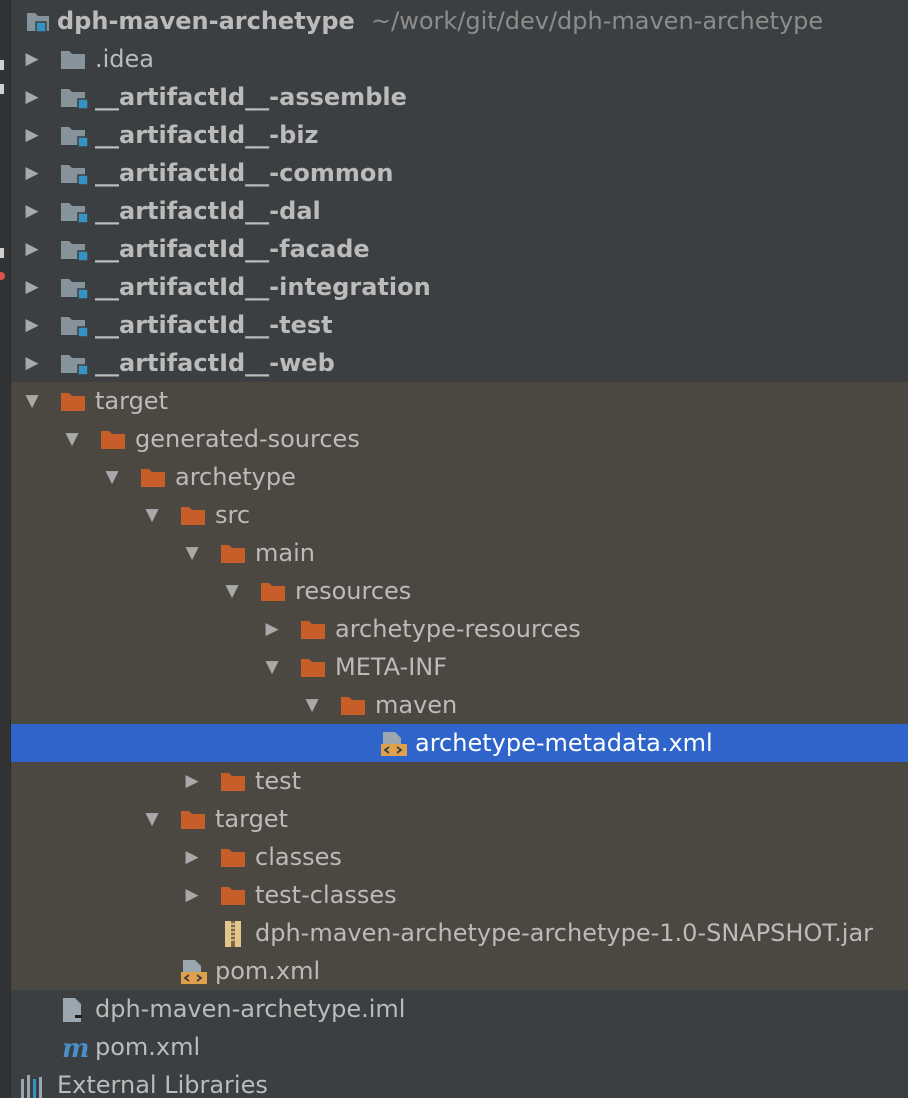 The width and height of the screenshot is (908, 1098). I want to click on tree-row: ▶ __artifactId__-assemble, so click(459, 97).